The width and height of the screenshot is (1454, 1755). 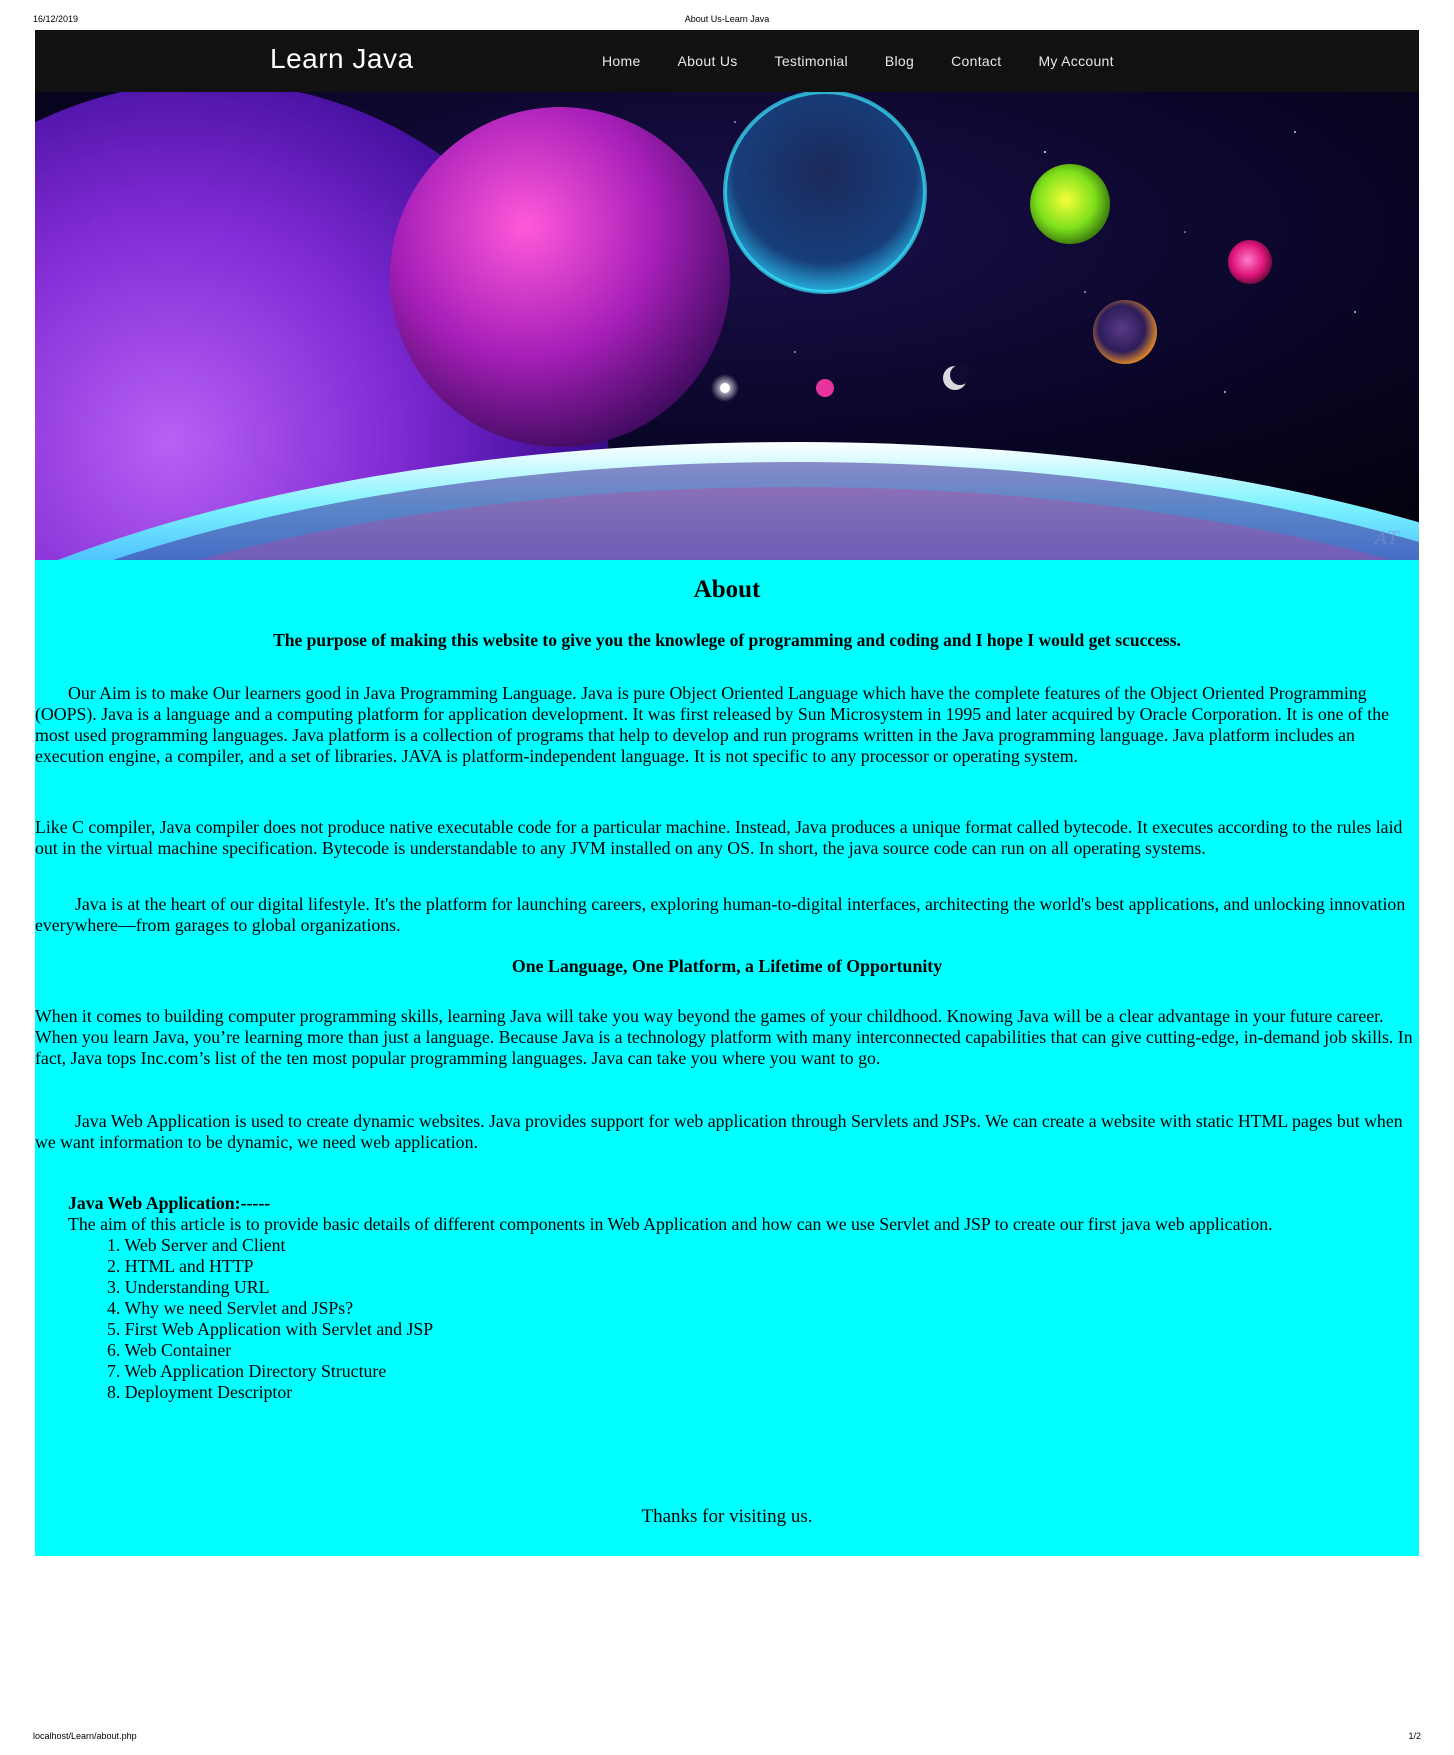 I want to click on nav-testimonial-link: Testimonial, so click(x=811, y=61).